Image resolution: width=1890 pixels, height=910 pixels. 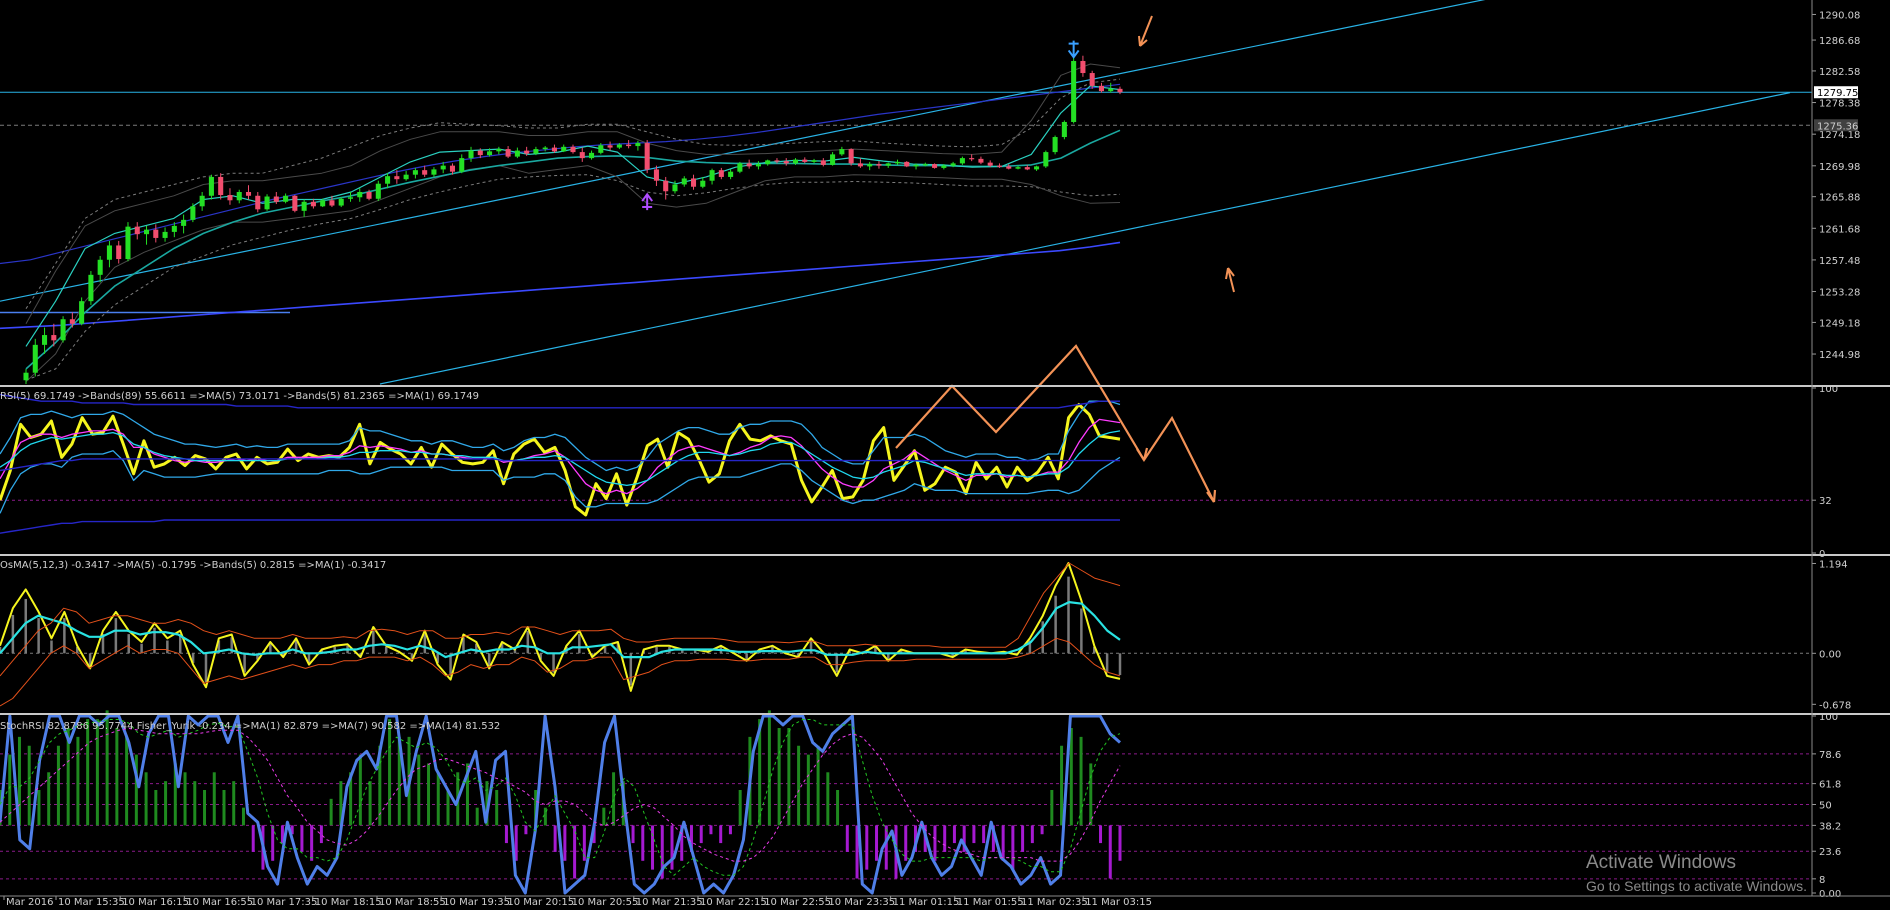 I want to click on time-tick-label: 11 Mar 01:15, so click(x=926, y=902).